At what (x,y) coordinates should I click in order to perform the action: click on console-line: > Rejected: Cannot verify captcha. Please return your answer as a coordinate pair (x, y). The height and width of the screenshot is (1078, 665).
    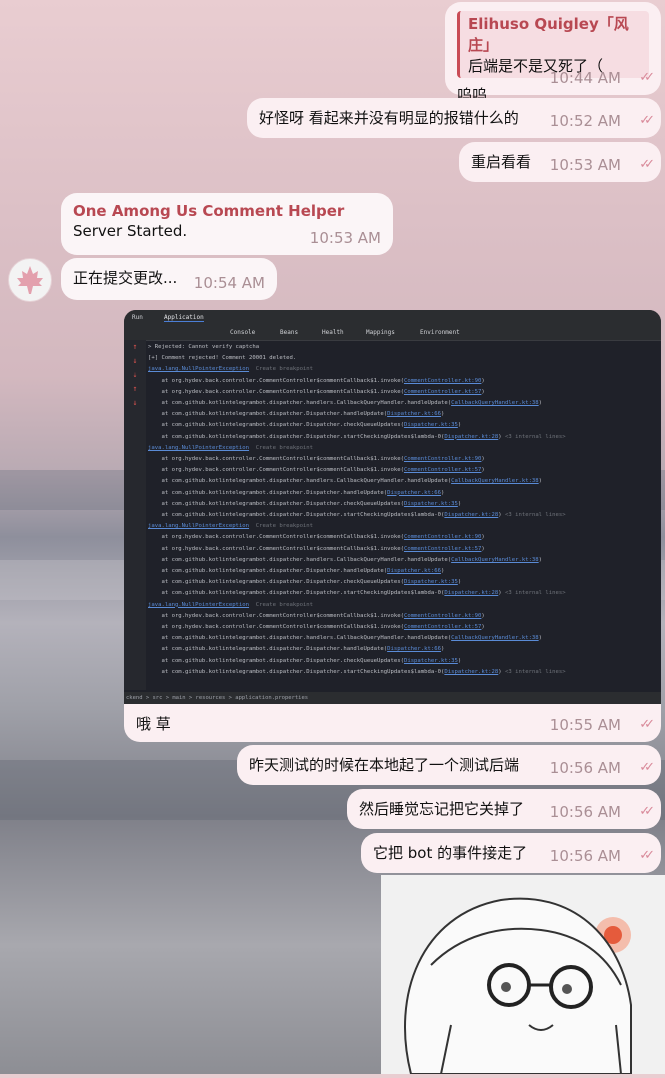
    Looking at the image, I should click on (204, 347).